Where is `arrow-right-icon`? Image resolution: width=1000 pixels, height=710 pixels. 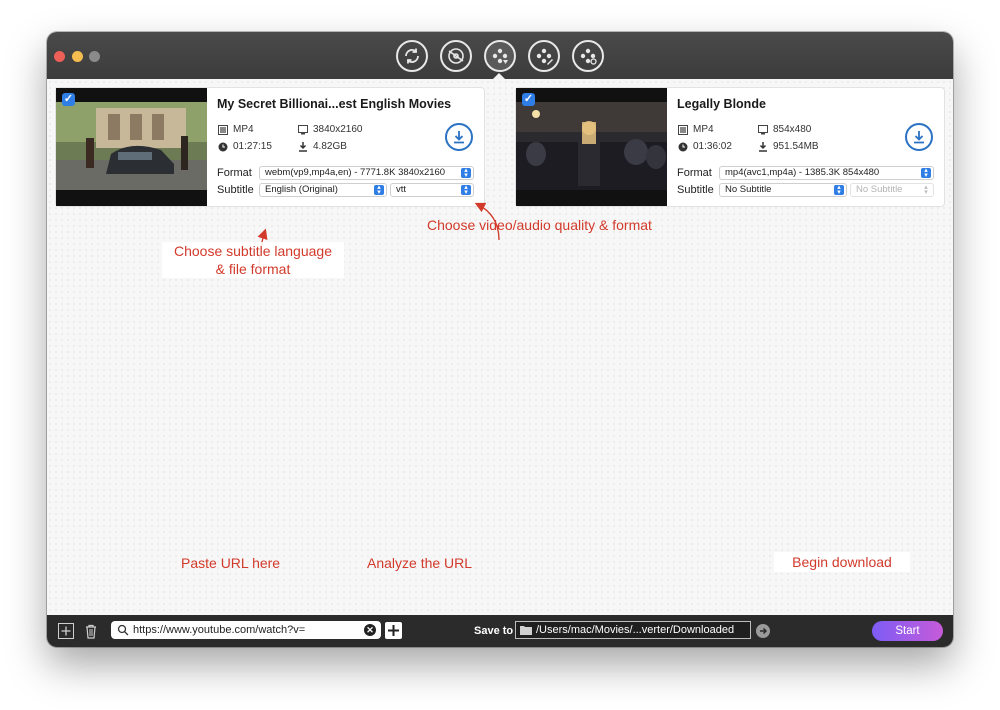
arrow-right-icon is located at coordinates (764, 631).